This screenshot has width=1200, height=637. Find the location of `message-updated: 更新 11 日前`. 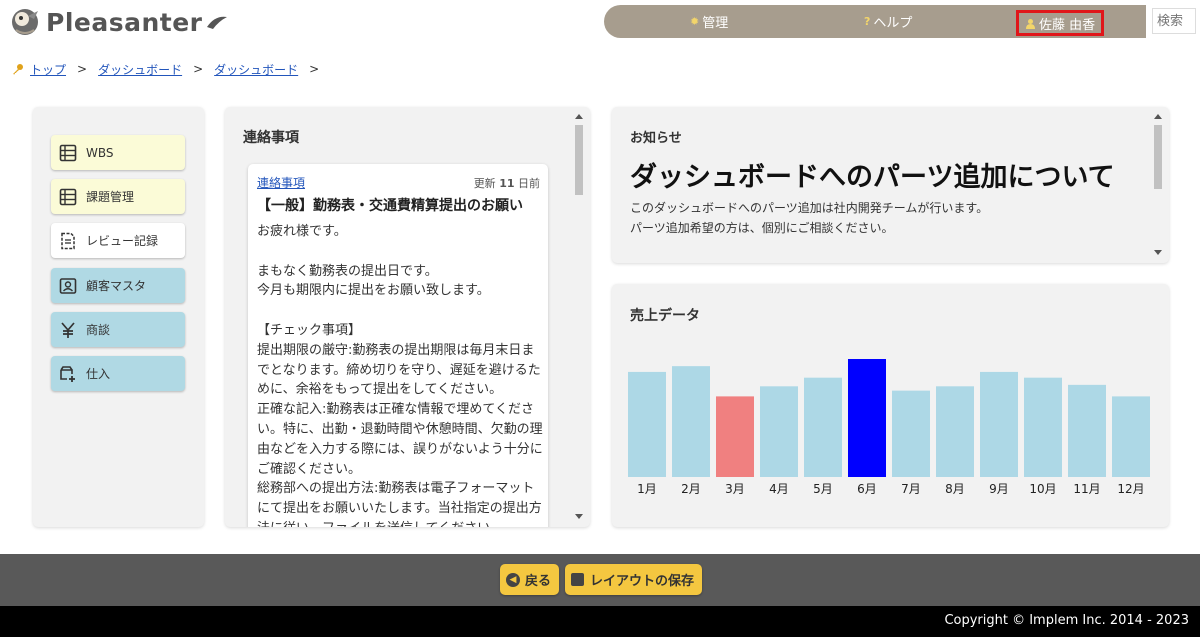

message-updated: 更新 11 日前 is located at coordinates (507, 183).